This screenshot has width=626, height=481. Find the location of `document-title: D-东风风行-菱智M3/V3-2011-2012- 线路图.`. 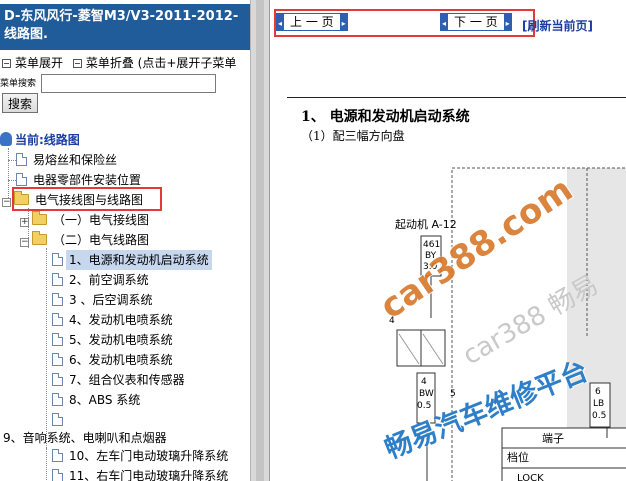

document-title: D-东风风行-菱智M3/V3-2011-2012- 线路图. is located at coordinates (125, 27).